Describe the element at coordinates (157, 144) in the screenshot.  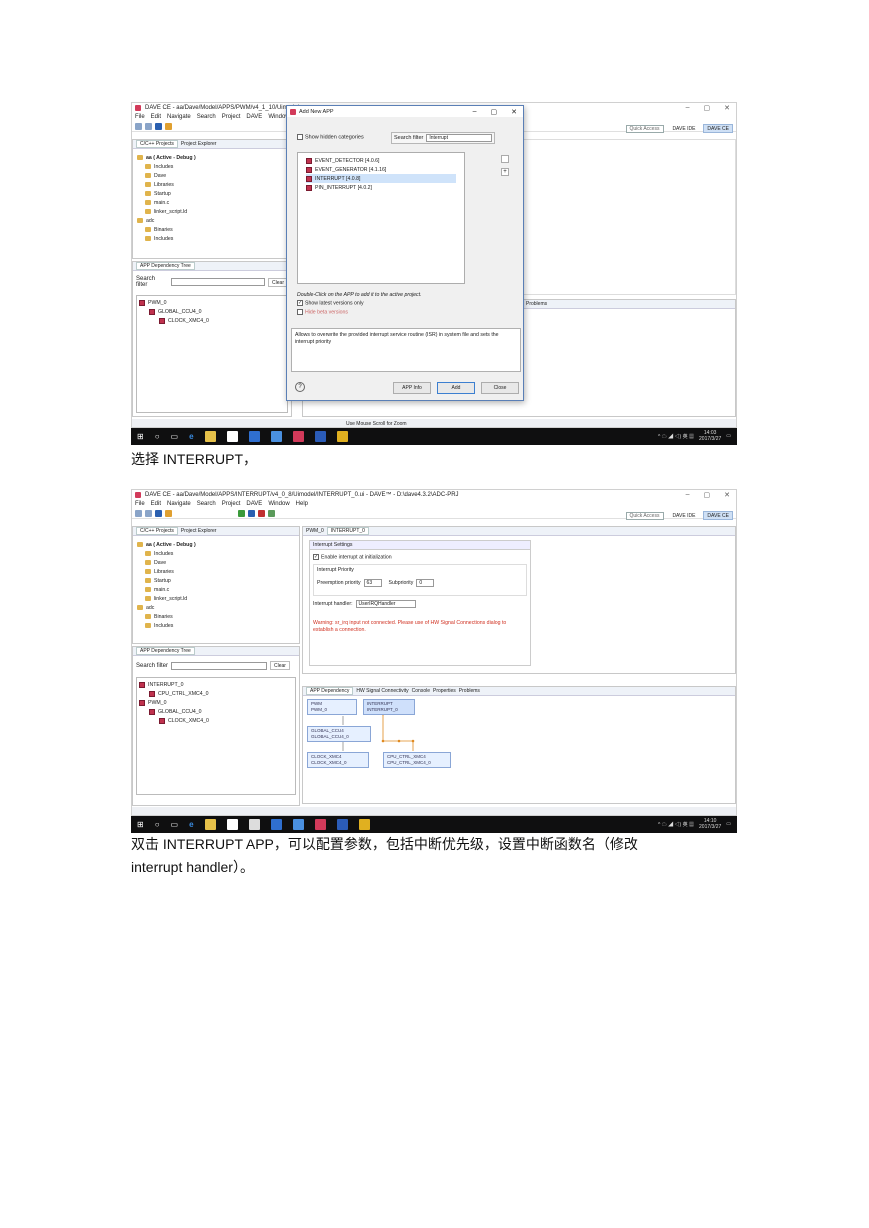
I see `tab-cpp-projects: C/C++ Projects` at that location.